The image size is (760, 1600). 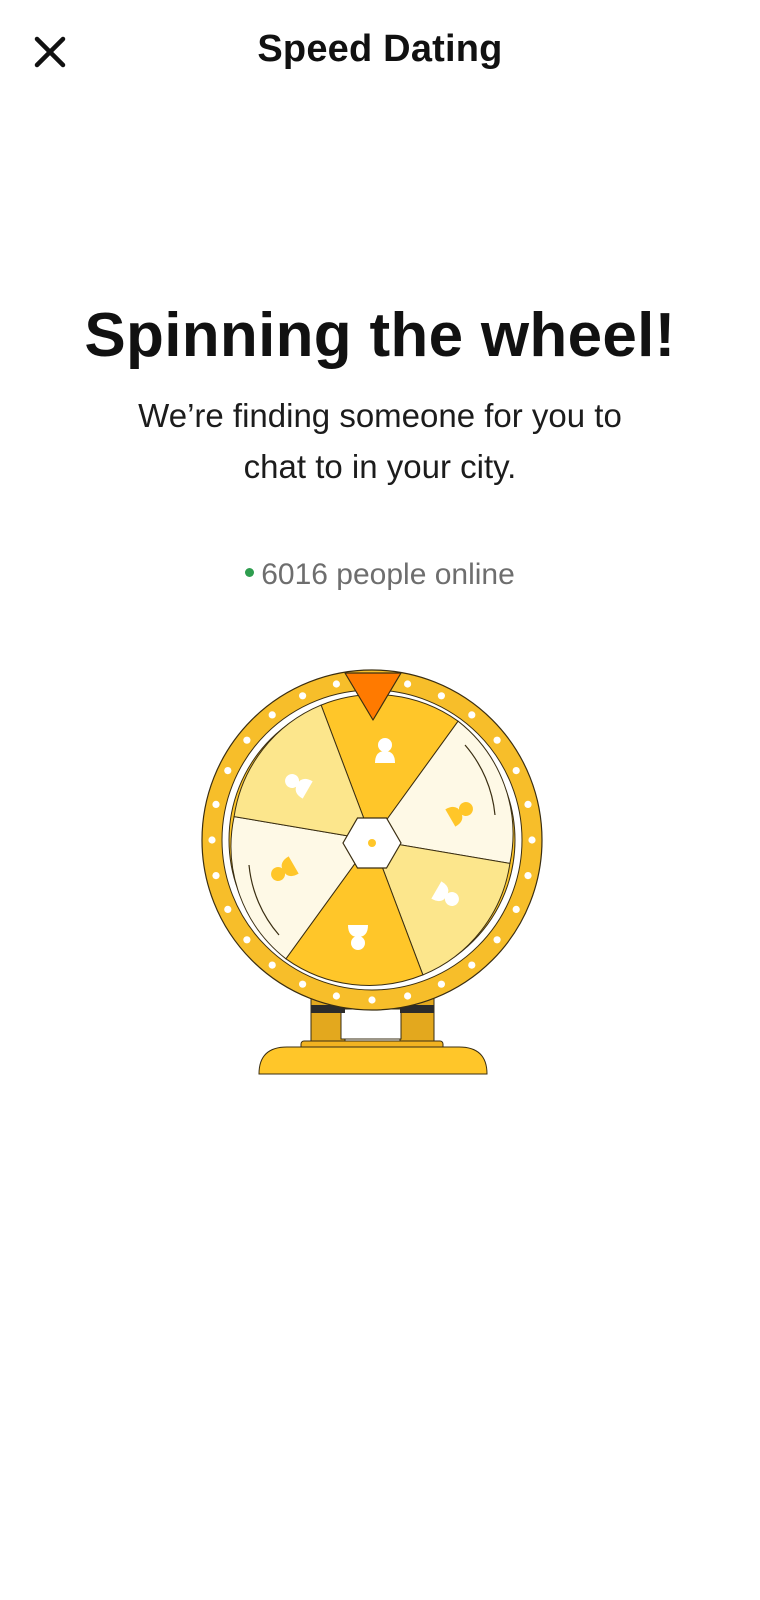 I want to click on spinning-wheel-illustration, so click(x=375, y=875).